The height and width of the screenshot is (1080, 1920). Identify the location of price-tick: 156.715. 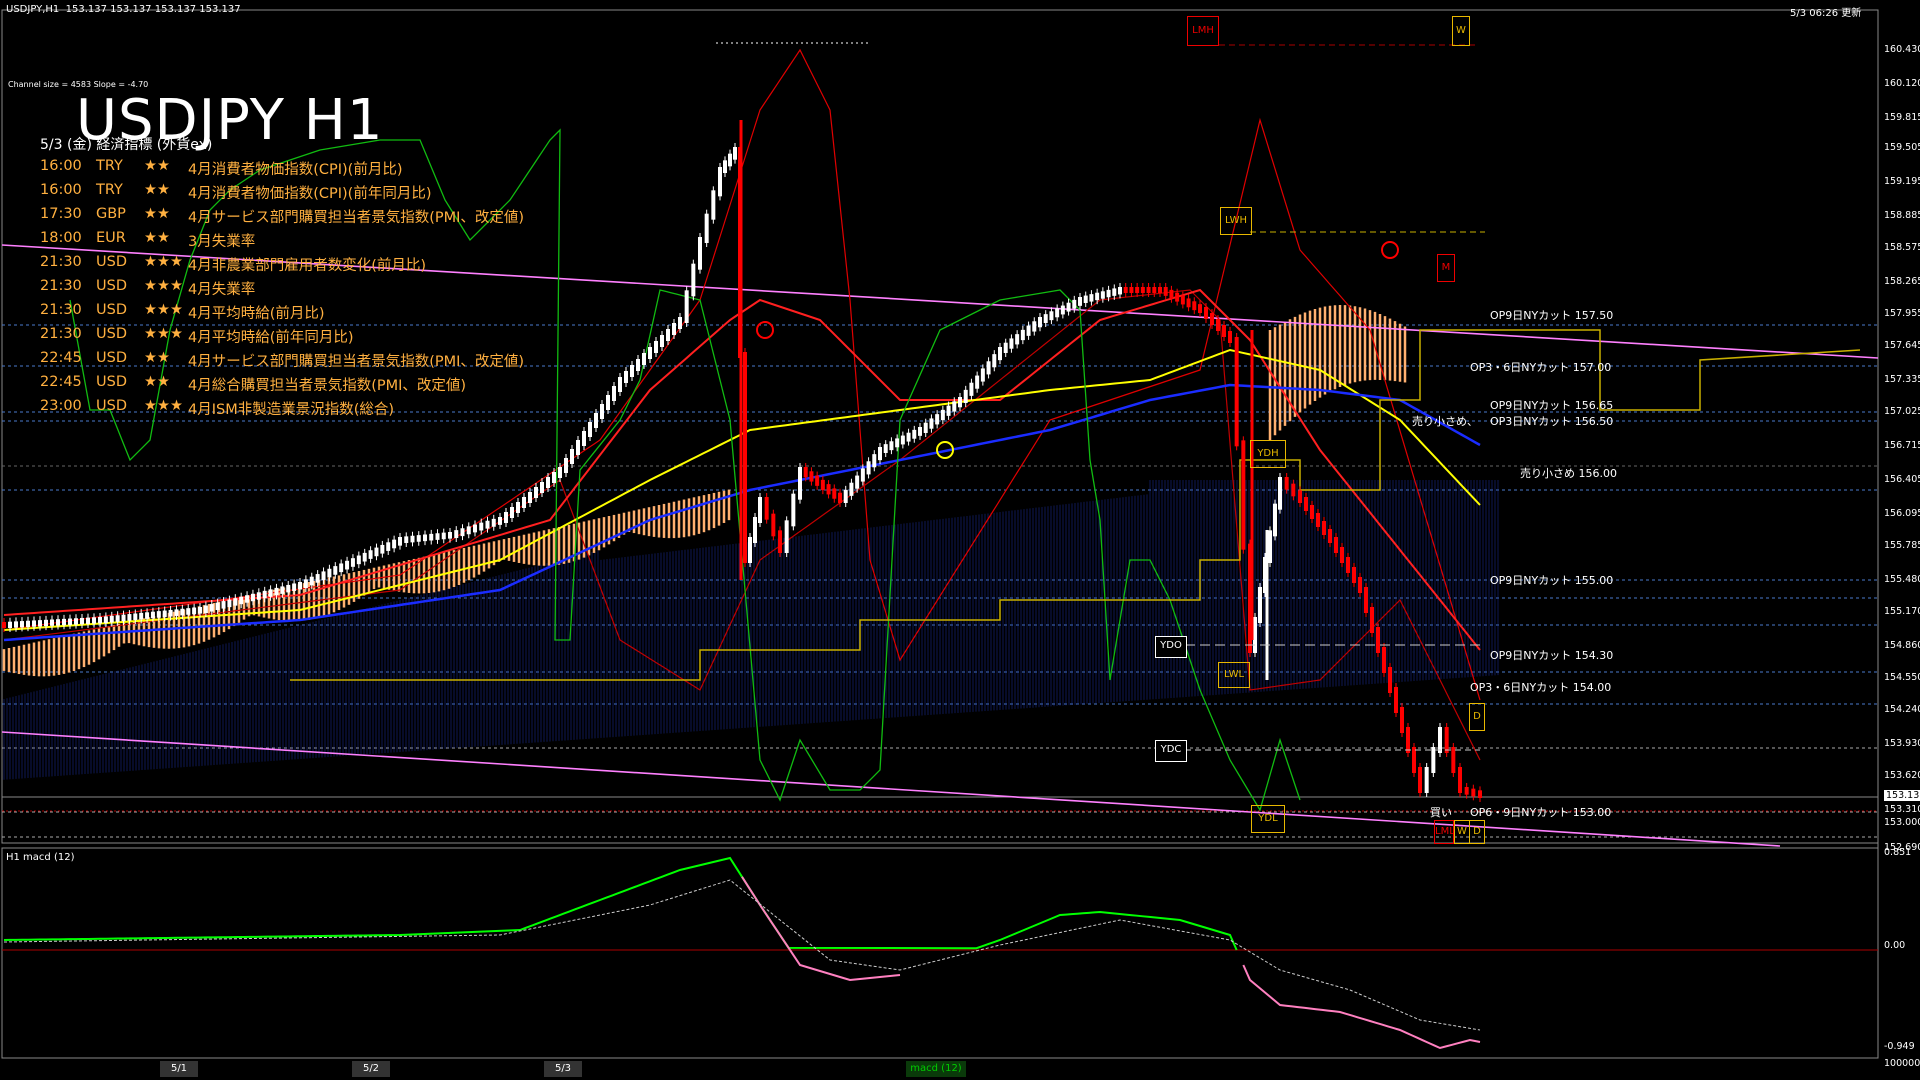
(1902, 445).